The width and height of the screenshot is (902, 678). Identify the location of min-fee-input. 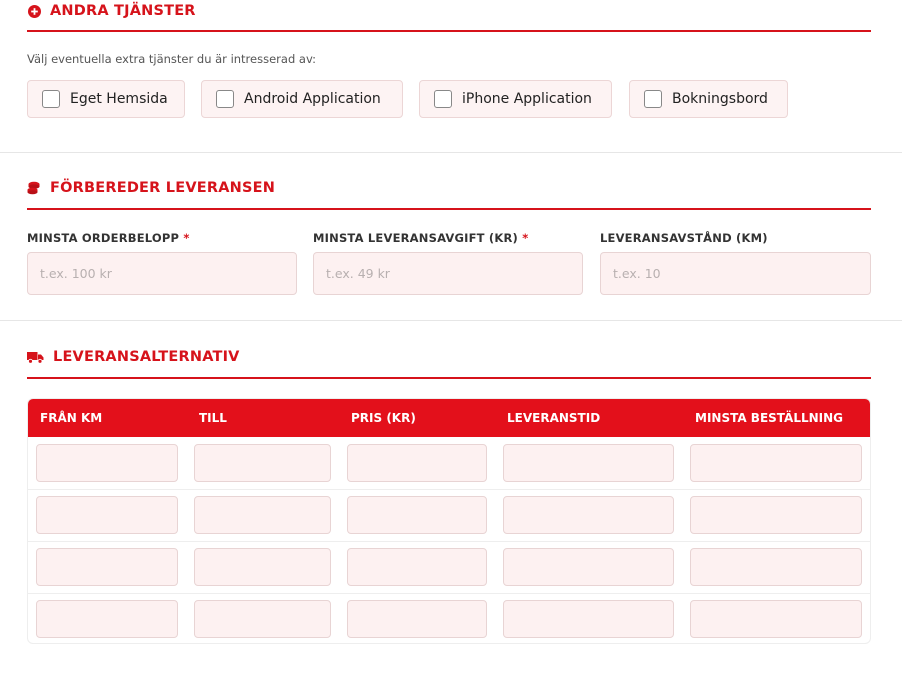
(448, 273).